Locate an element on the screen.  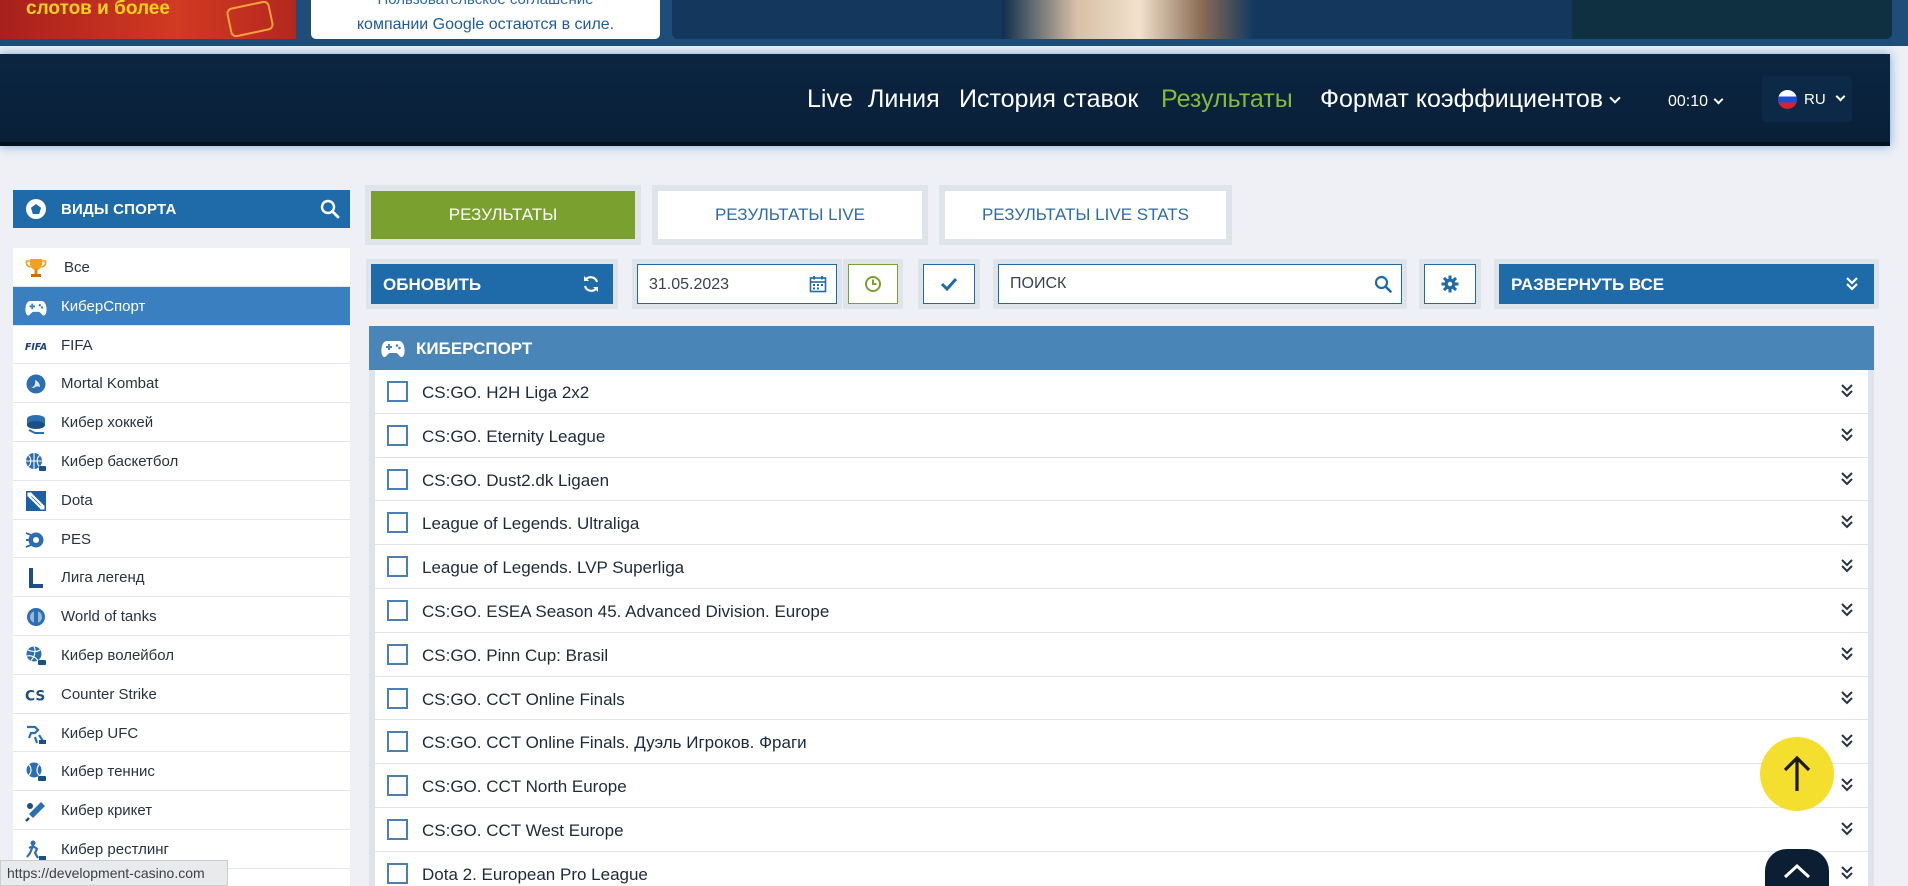
league-name: CS:GO. Eternity League is located at coordinates (514, 436).